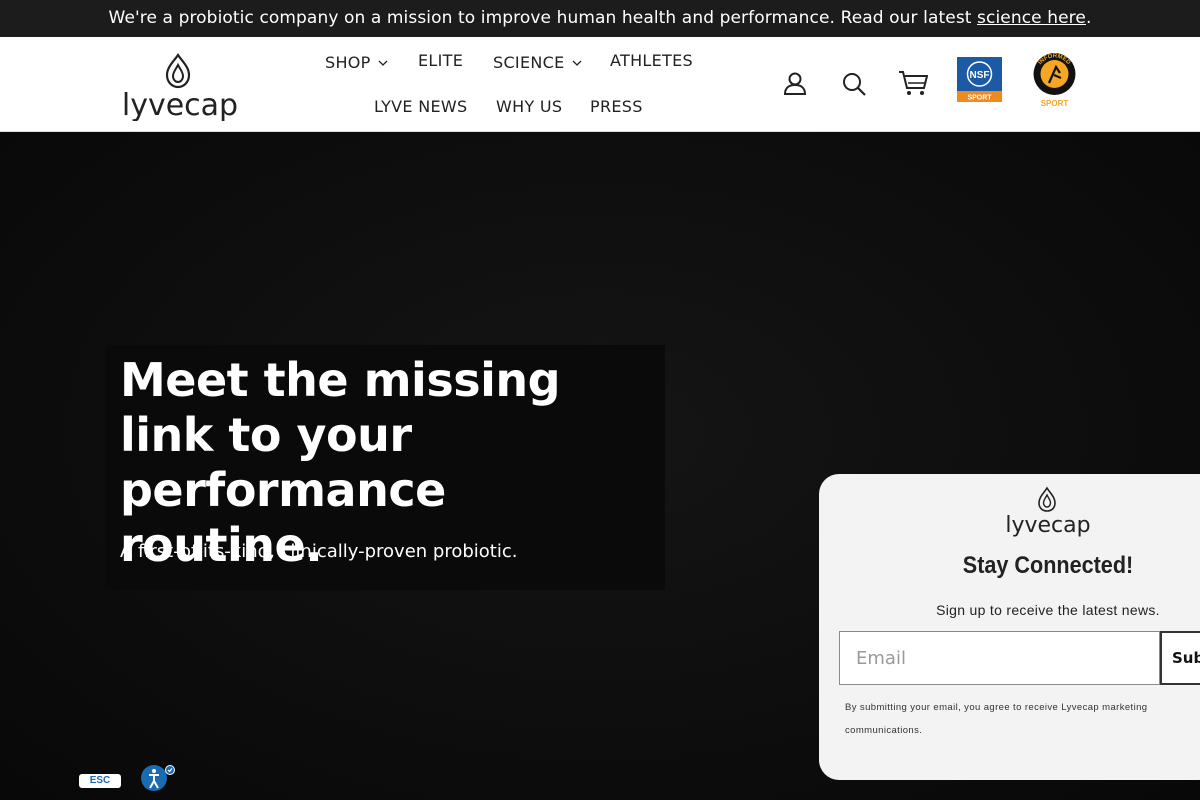 This screenshot has height=800, width=1200. Describe the element at coordinates (979, 98) in the screenshot. I see `nsf-sport-text: SPORT` at that location.